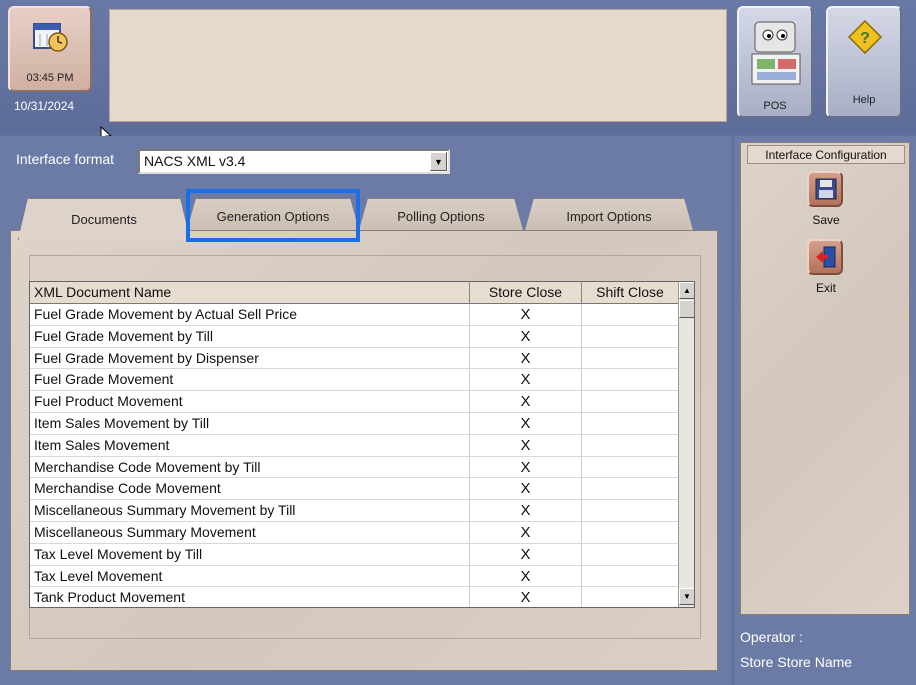 This screenshot has height=685, width=916. Describe the element at coordinates (772, 637) in the screenshot. I see `operator-label: Operator :` at that location.